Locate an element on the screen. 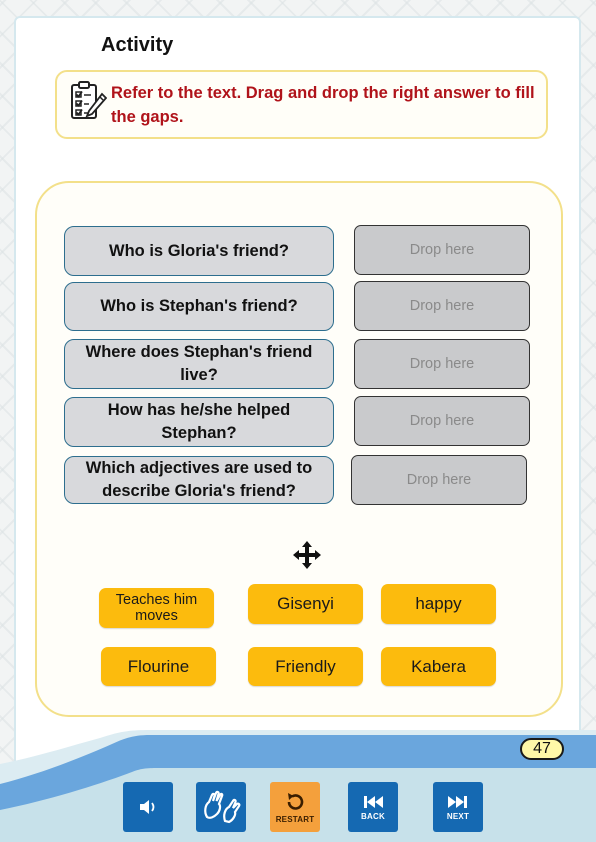 This screenshot has width=596, height=842. restart-icon is located at coordinates (295, 801).